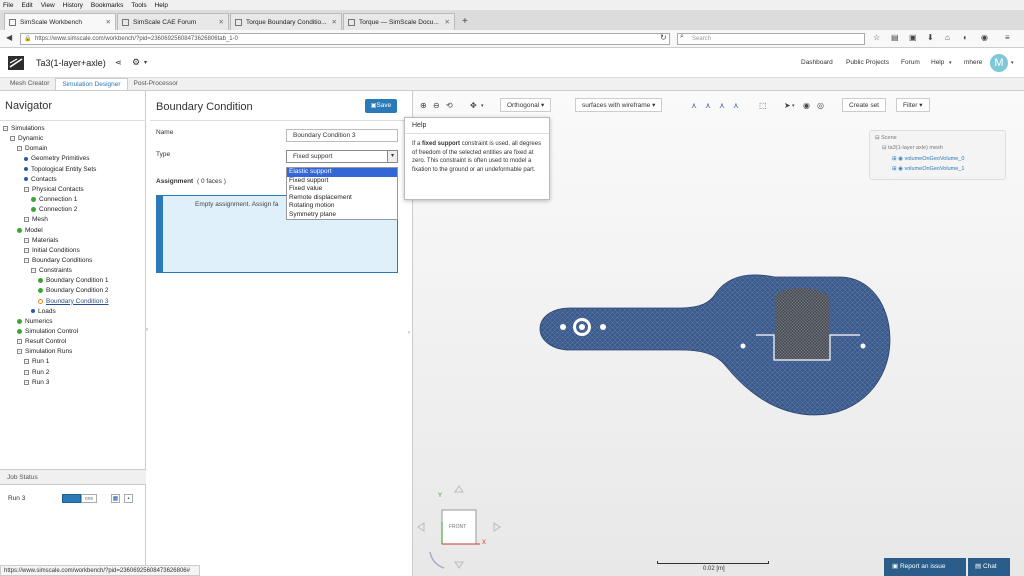 The image size is (1024, 576). What do you see at coordinates (40, 179) in the screenshot?
I see `tree-item: Contacts` at bounding box center [40, 179].